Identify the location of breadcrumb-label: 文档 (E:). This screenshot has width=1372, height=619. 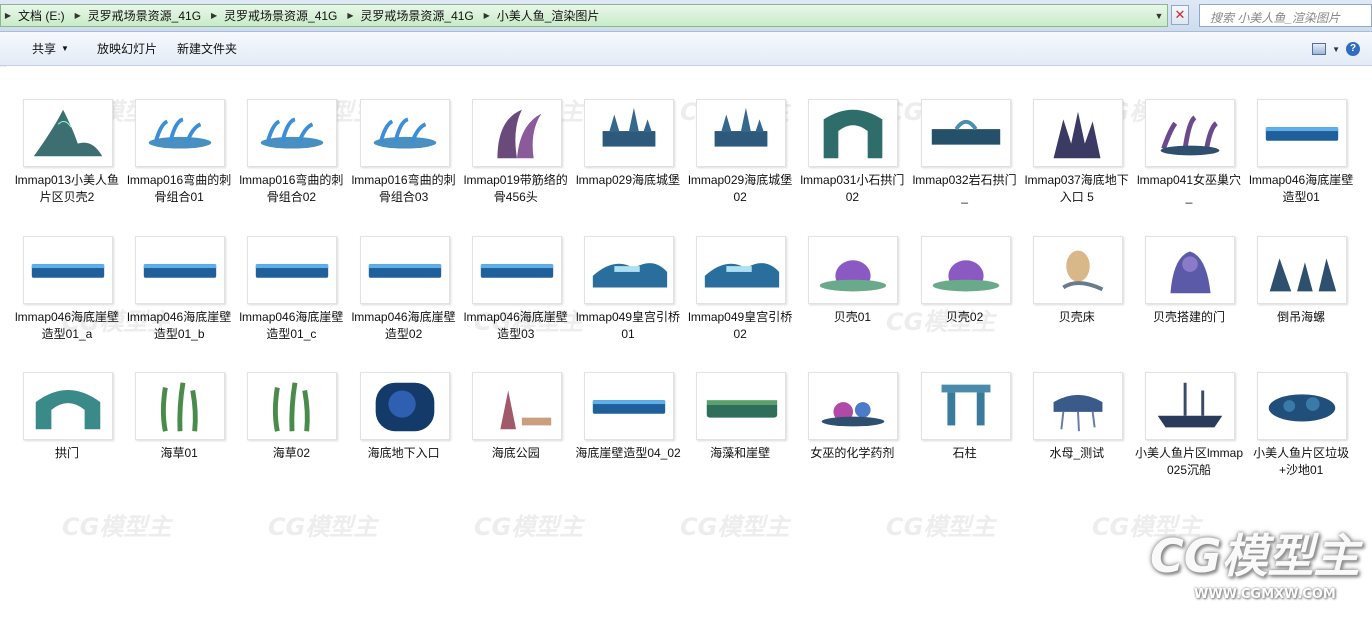
(41, 16).